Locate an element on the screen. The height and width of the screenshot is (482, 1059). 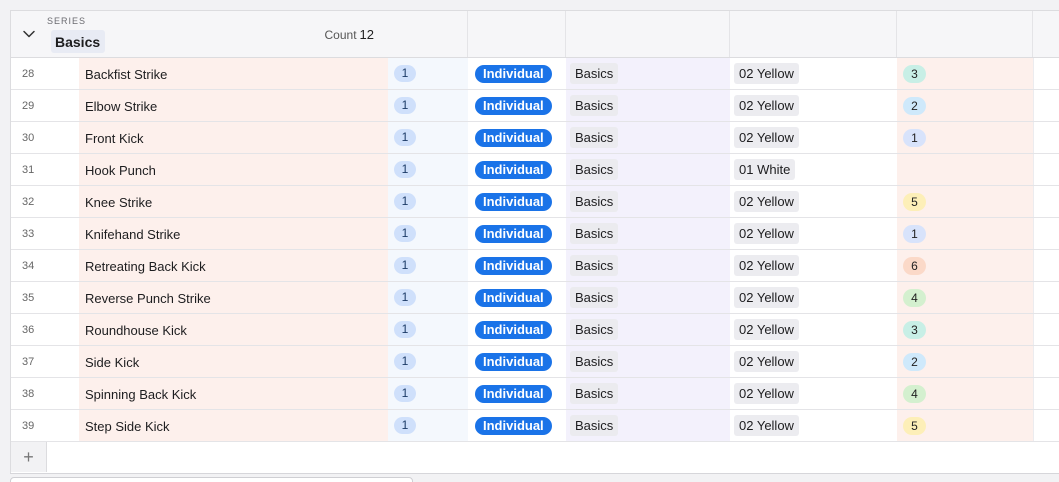
table-row: 31 Hook Punch is located at coordinates (199, 170).